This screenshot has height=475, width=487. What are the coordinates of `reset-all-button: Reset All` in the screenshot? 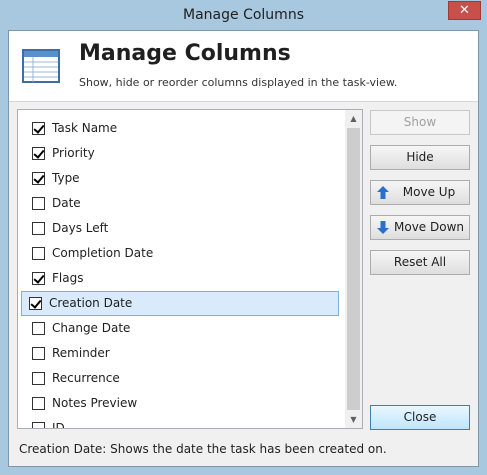 It's located at (420, 262).